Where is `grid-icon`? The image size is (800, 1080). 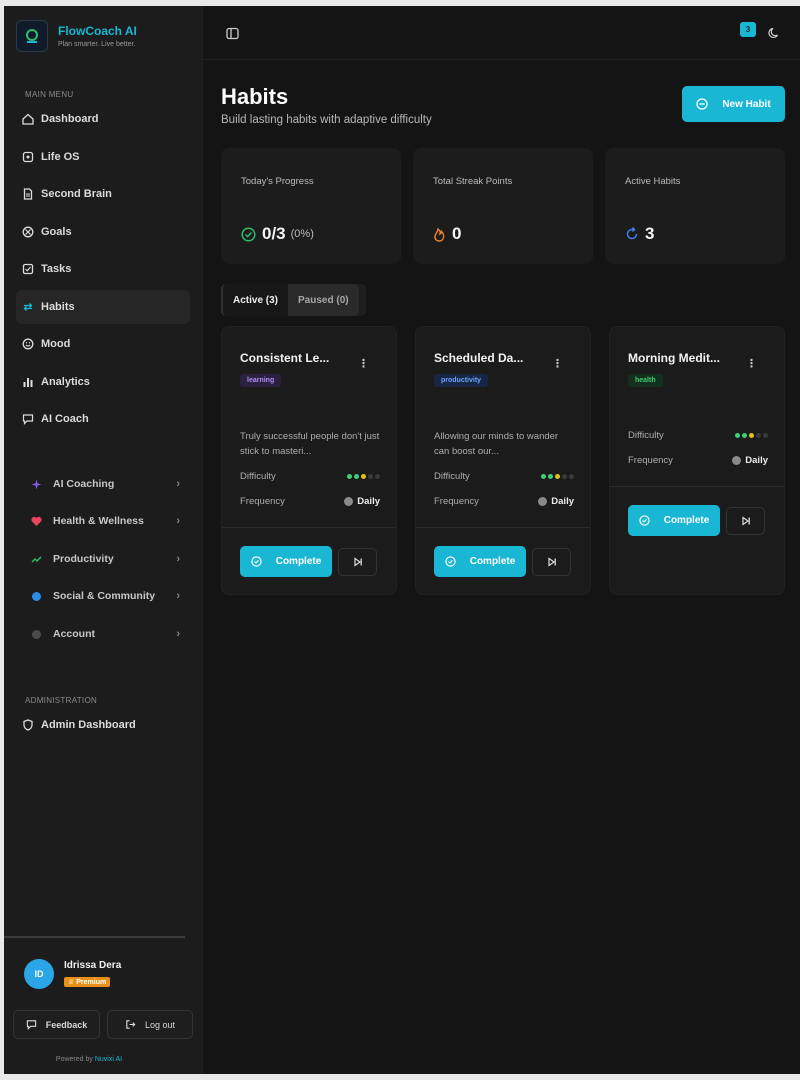 grid-icon is located at coordinates (28, 157).